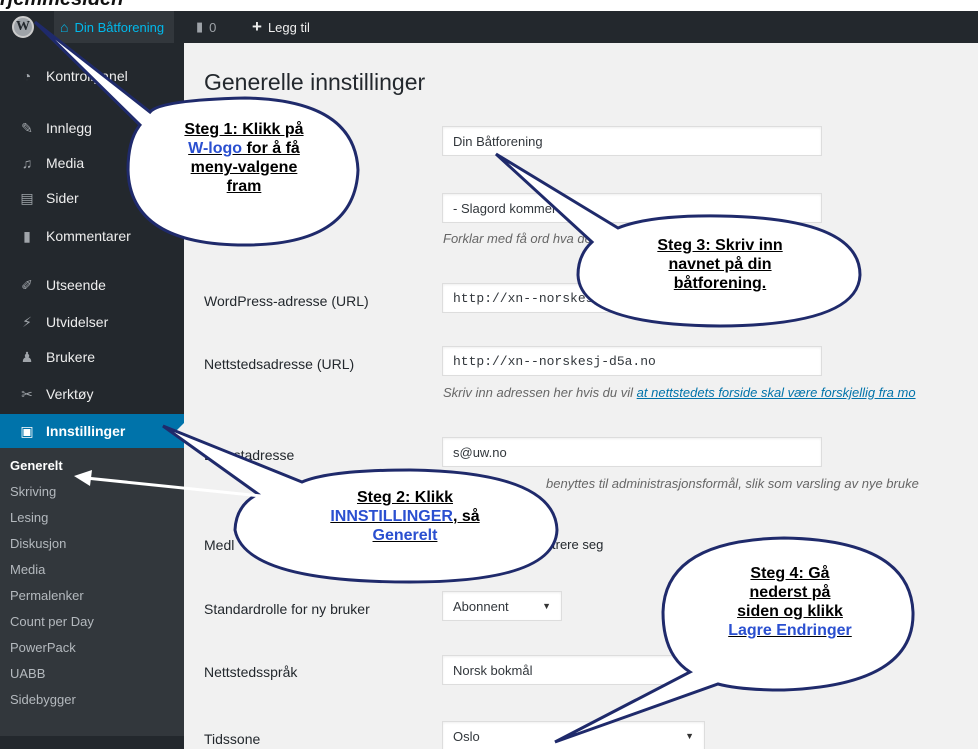 This screenshot has height=749, width=978. I want to click on timezone-value: Oslo, so click(466, 736).